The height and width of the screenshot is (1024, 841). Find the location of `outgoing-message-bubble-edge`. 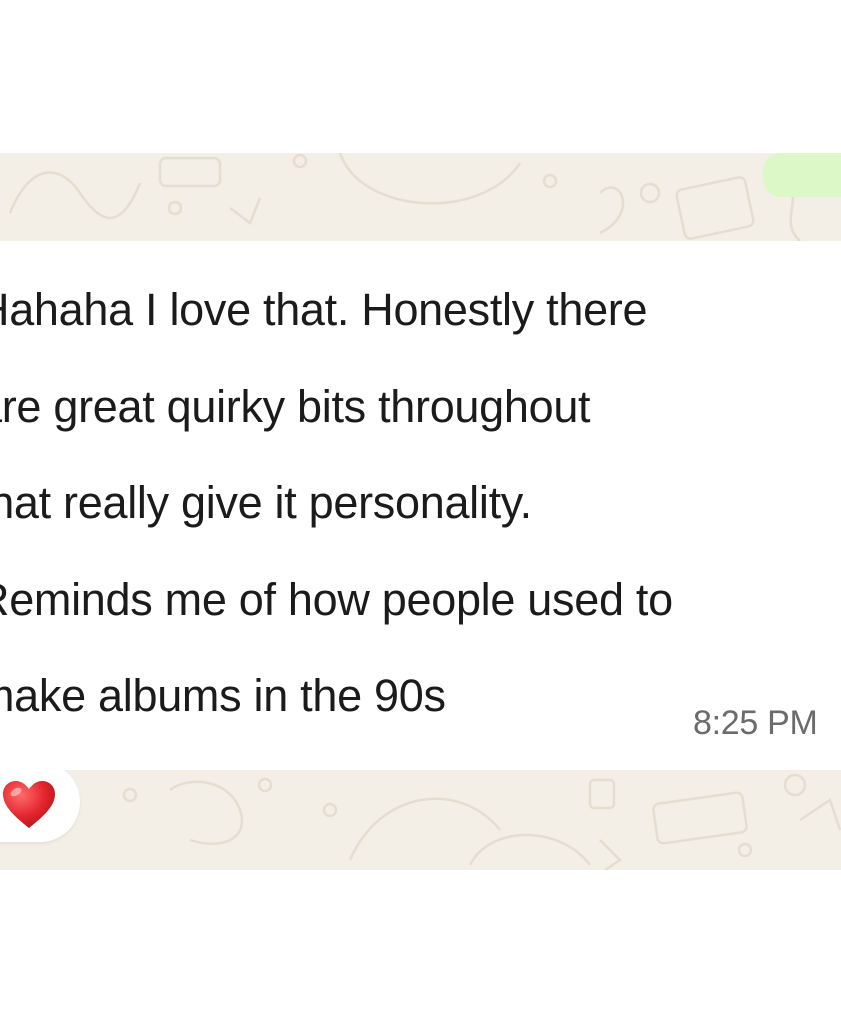

outgoing-message-bubble-edge is located at coordinates (802, 175).